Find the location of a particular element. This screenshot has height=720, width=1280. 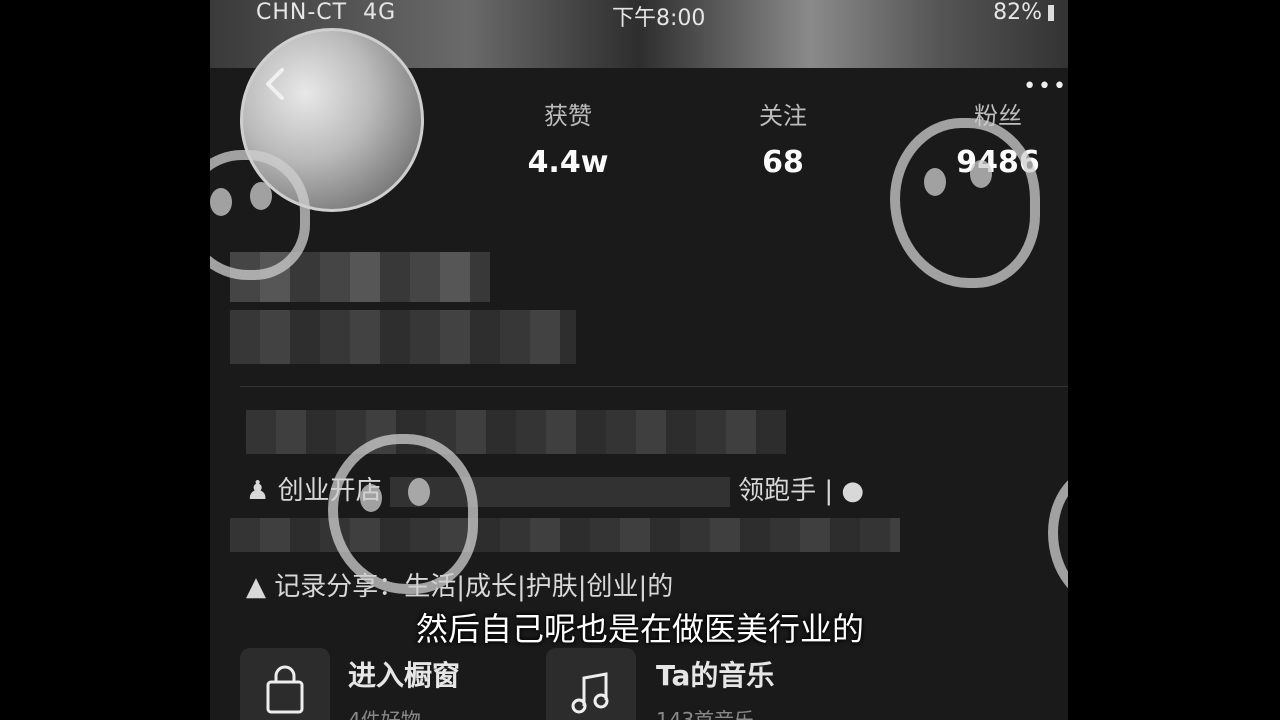

triangle-icon: ▲ is located at coordinates (256, 587).